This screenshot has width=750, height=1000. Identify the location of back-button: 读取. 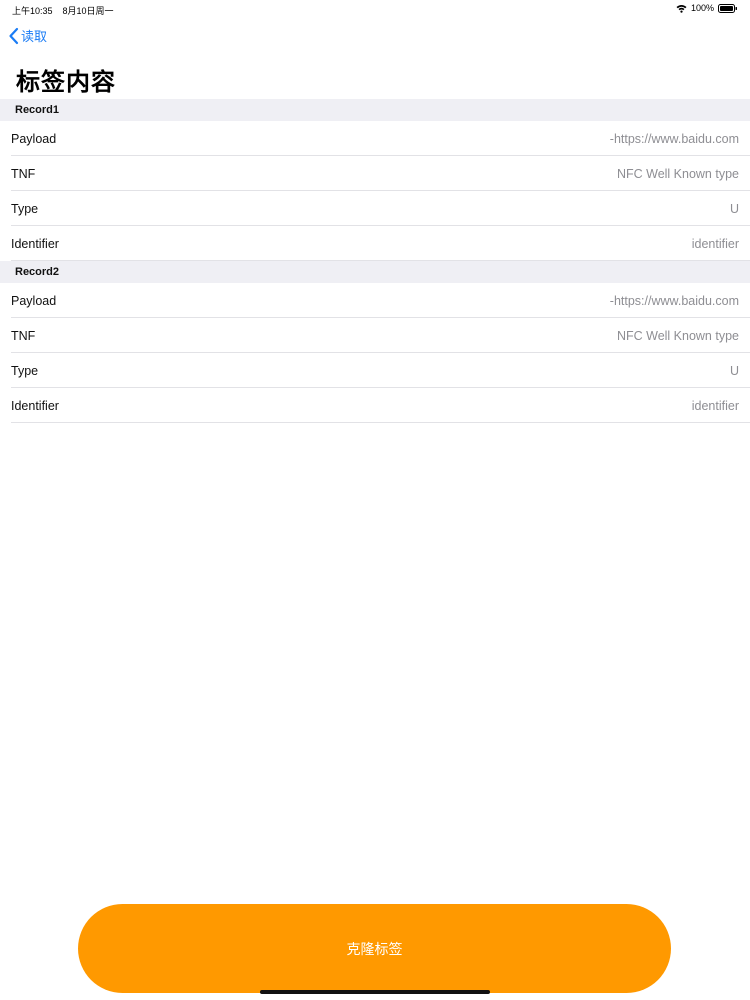
(27, 35).